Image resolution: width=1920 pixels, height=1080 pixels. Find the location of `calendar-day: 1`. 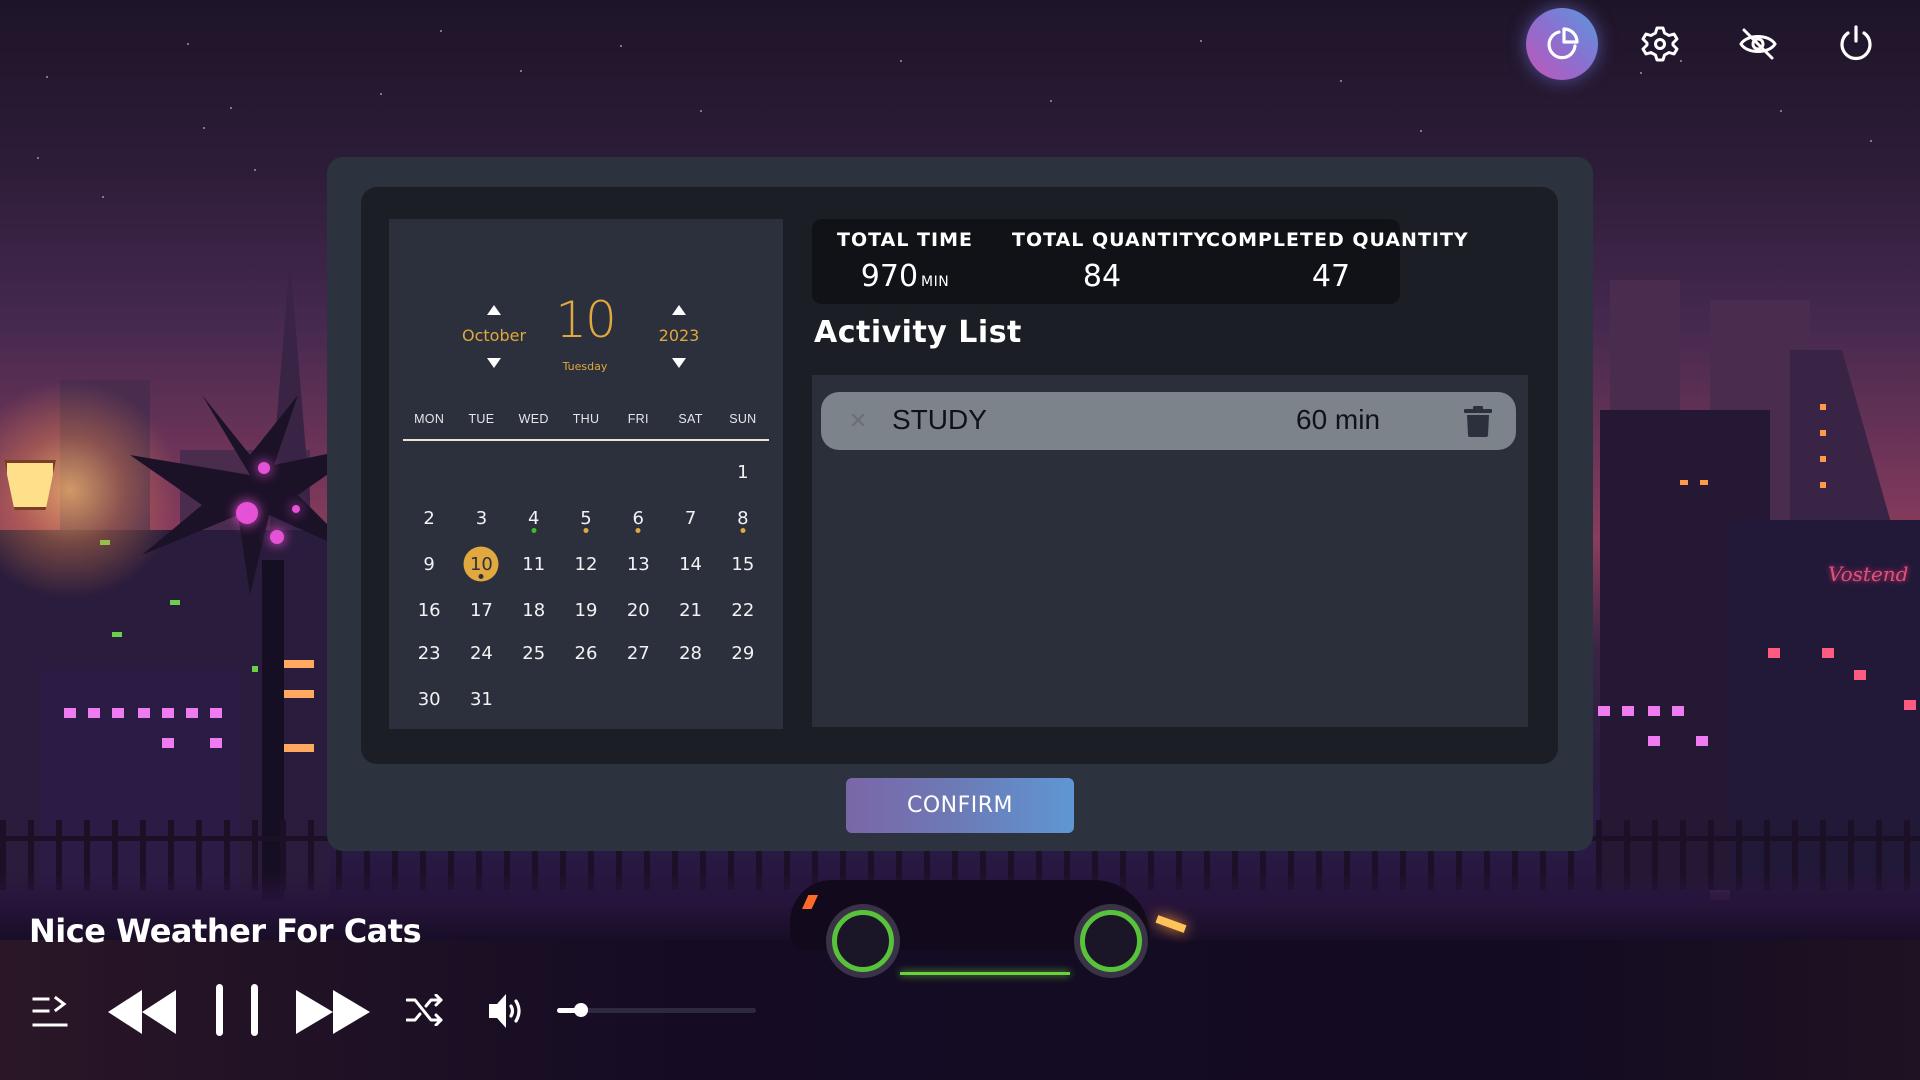

calendar-day: 1 is located at coordinates (743, 472).